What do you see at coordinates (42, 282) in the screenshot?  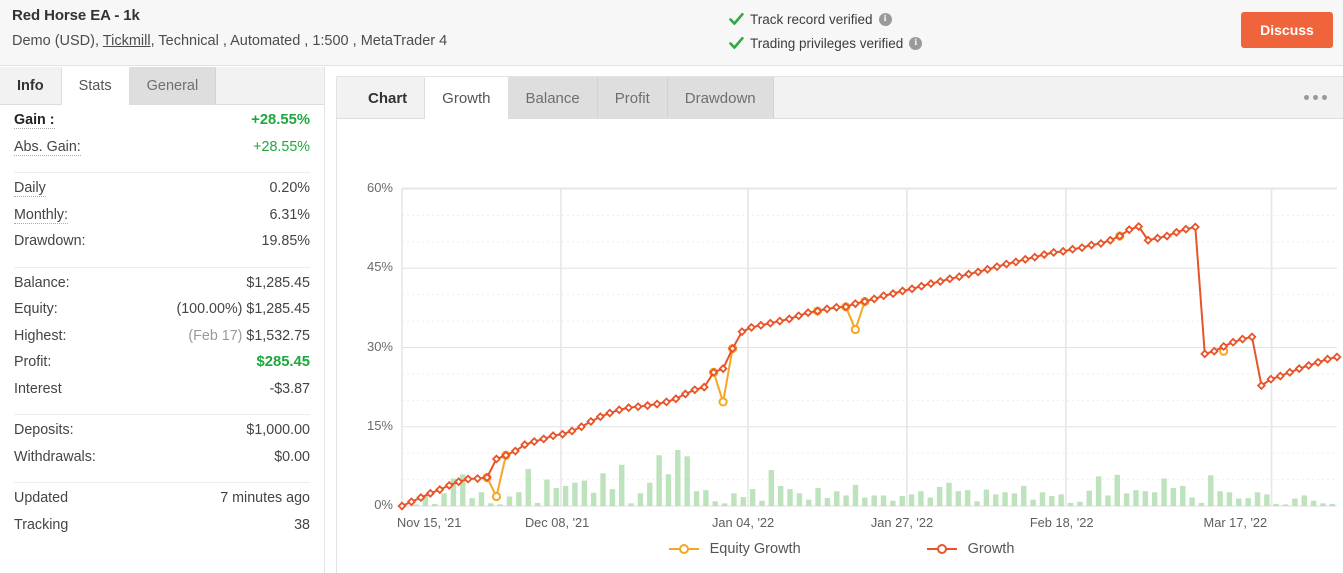 I see `stats-row-label: Balance:` at bounding box center [42, 282].